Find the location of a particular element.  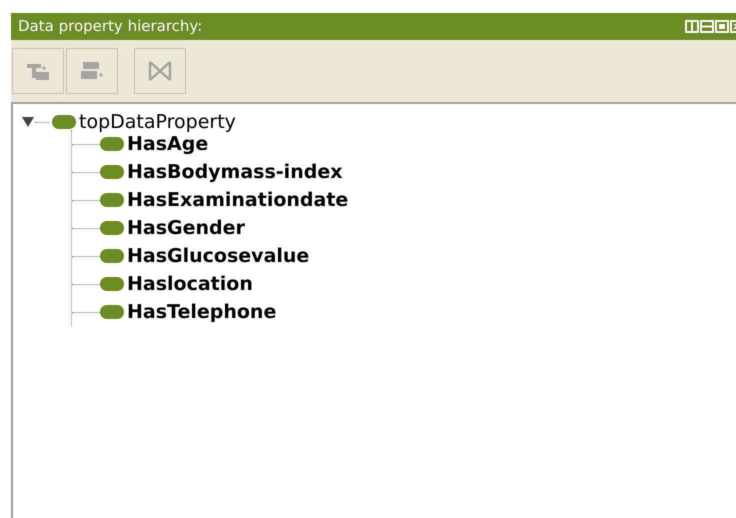

split-vertical-icon is located at coordinates (692, 26).